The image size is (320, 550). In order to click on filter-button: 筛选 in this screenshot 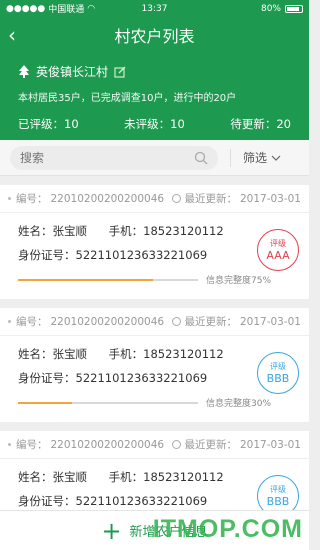, I will do `click(262, 157)`.